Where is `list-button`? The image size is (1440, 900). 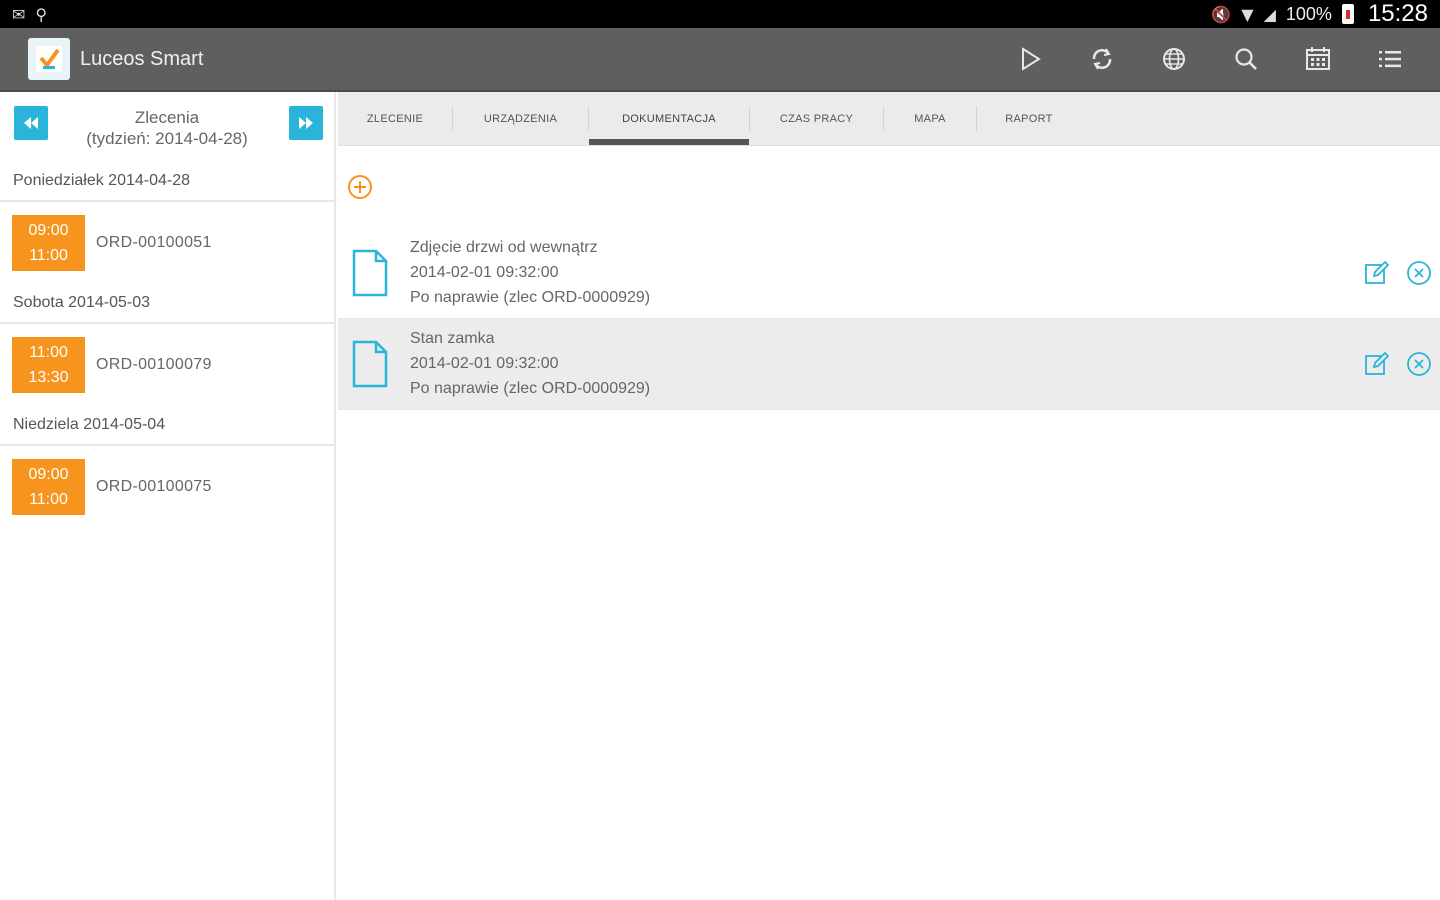
list-button is located at coordinates (1390, 59).